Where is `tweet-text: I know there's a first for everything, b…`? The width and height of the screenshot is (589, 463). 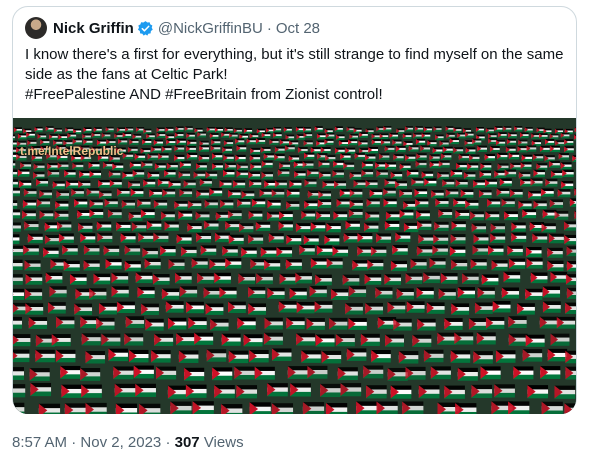 tweet-text: I know there's a first for everything, b… is located at coordinates (294, 74).